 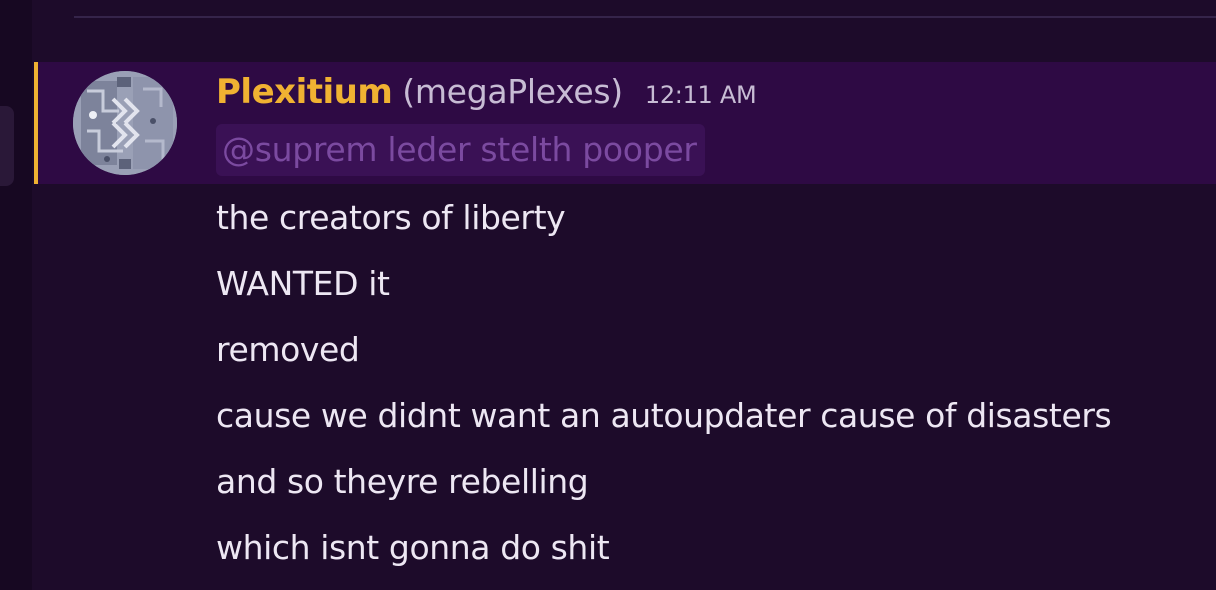 What do you see at coordinates (303, 283) in the screenshot?
I see `message-line: WANTED it` at bounding box center [303, 283].